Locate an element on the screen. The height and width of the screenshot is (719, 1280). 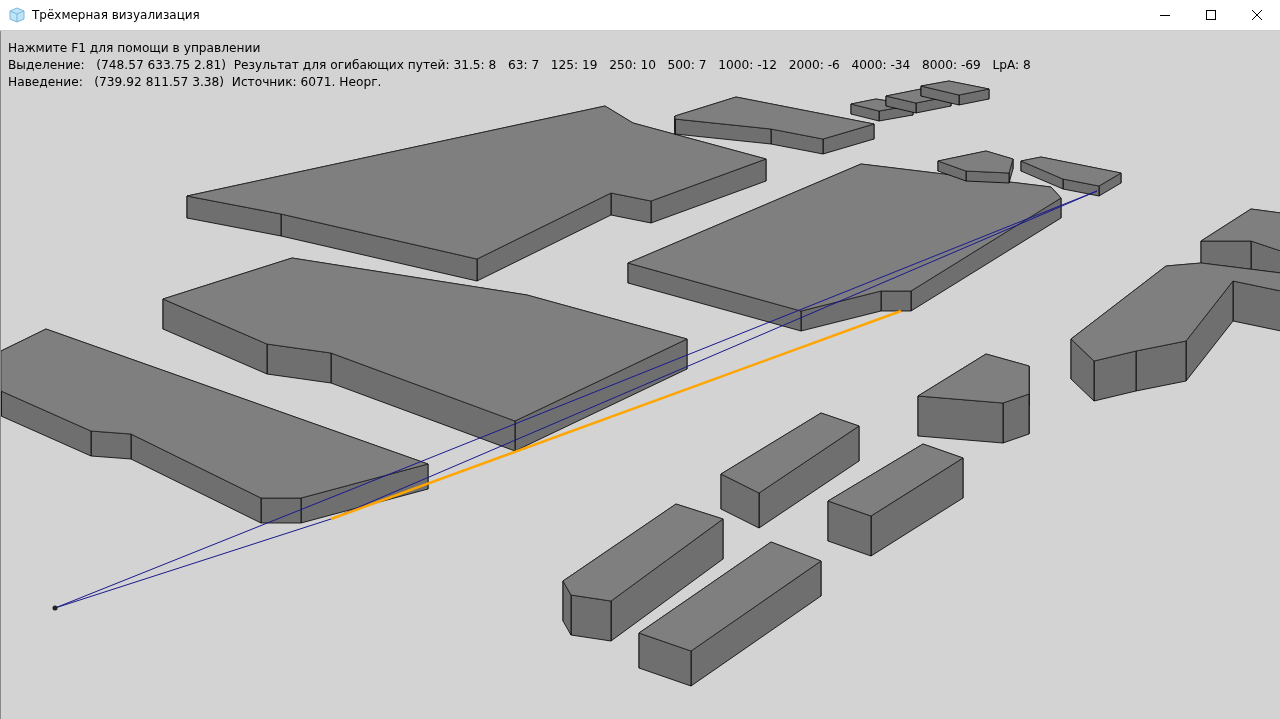
info-text: Нажмите F1 для помощи в управлении is located at coordinates (135, 48).